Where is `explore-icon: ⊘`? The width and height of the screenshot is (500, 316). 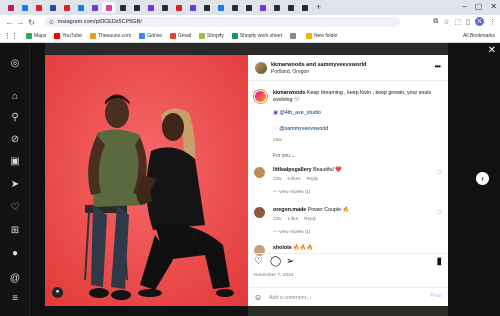
explore-icon: ⊘ is located at coordinates (15, 140).